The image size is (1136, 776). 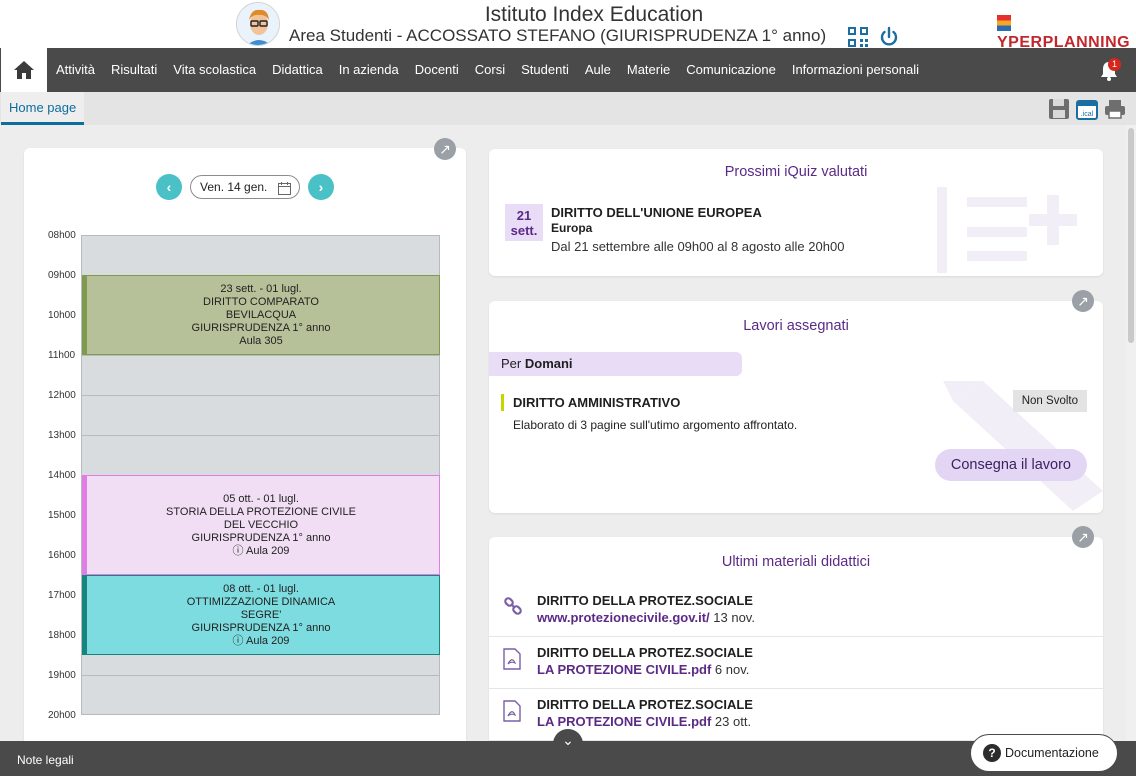 What do you see at coordinates (261, 301) in the screenshot?
I see `lesson-subject-text: DIRITTO COMPARATO` at bounding box center [261, 301].